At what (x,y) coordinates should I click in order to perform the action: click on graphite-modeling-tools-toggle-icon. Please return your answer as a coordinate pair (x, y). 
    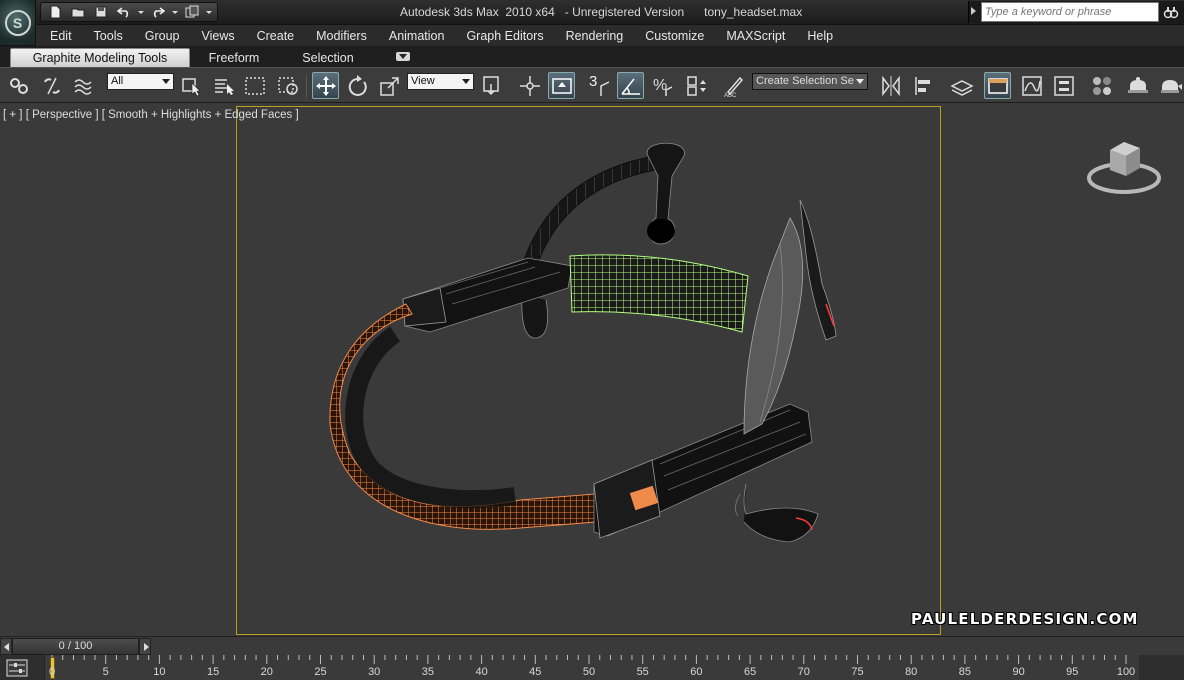
    Looking at the image, I should click on (997, 85).